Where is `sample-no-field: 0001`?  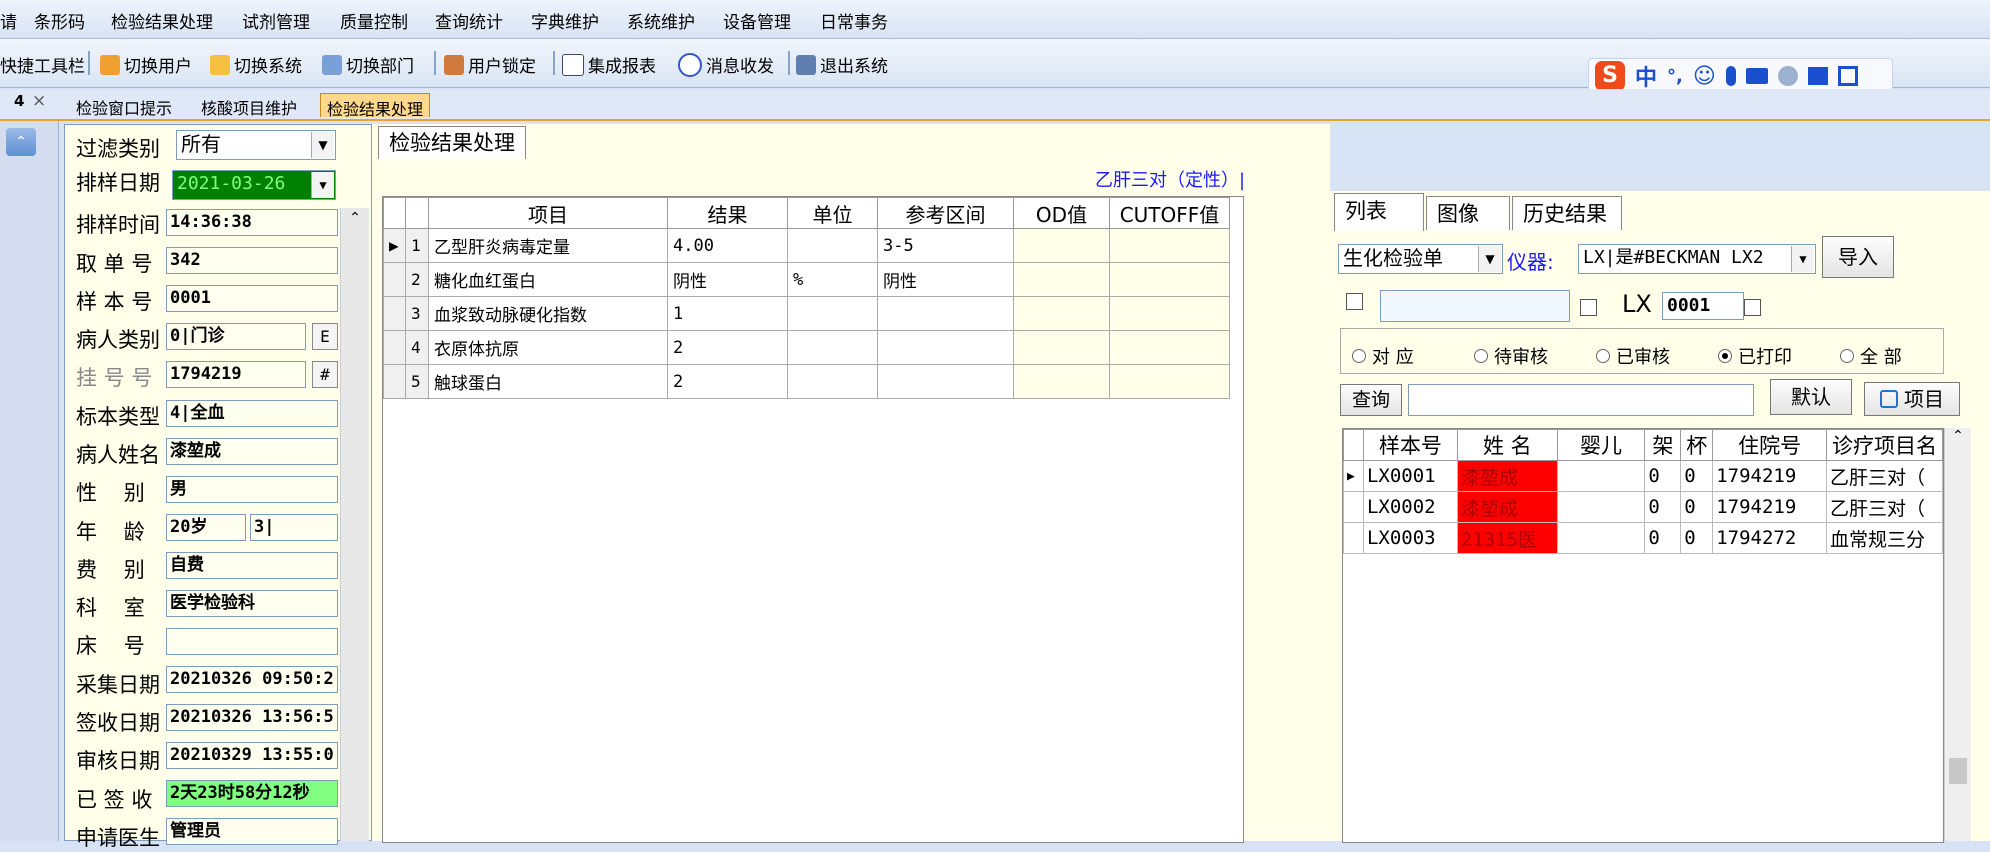 sample-no-field: 0001 is located at coordinates (252, 298).